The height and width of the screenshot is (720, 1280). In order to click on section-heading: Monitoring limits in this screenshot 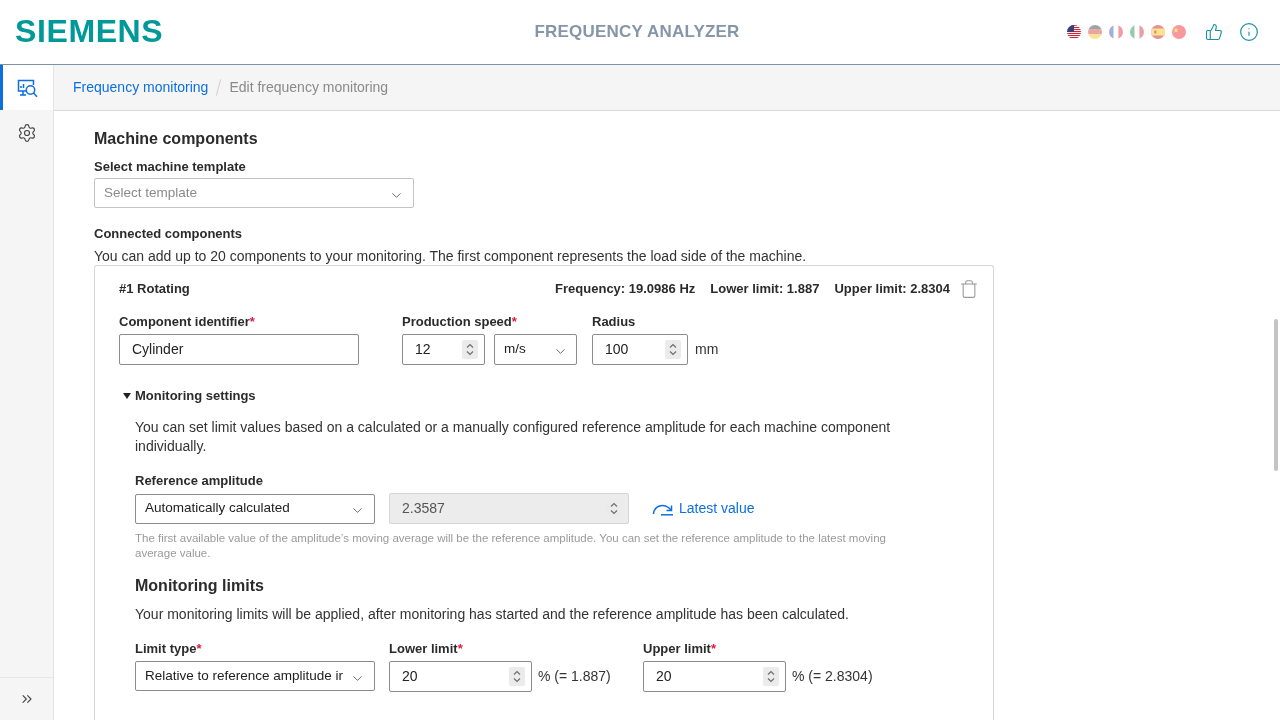, I will do `click(200, 586)`.